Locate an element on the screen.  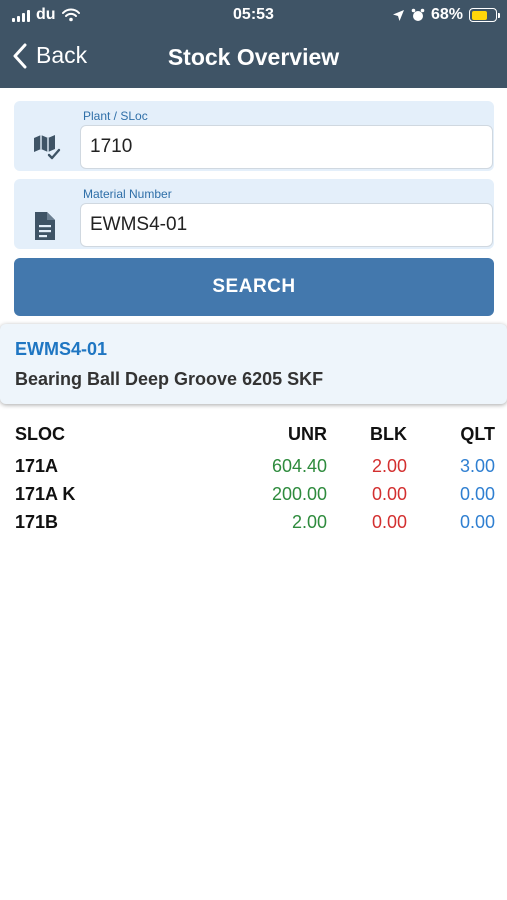
row-sloc: 171A K is located at coordinates (45, 494).